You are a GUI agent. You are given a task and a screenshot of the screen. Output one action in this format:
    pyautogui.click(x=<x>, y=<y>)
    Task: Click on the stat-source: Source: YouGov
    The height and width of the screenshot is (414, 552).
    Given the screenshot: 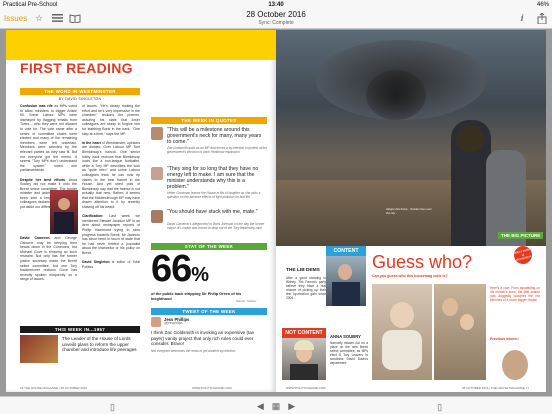 What is the action you would take?
    pyautogui.click(x=246, y=301)
    